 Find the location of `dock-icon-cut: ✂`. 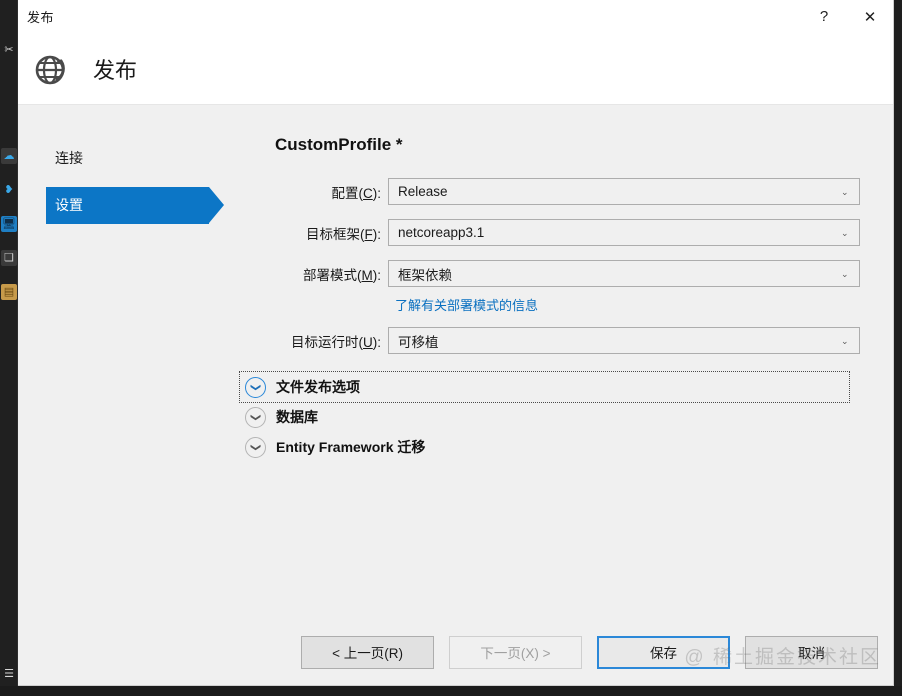

dock-icon-cut: ✂ is located at coordinates (9, 50).